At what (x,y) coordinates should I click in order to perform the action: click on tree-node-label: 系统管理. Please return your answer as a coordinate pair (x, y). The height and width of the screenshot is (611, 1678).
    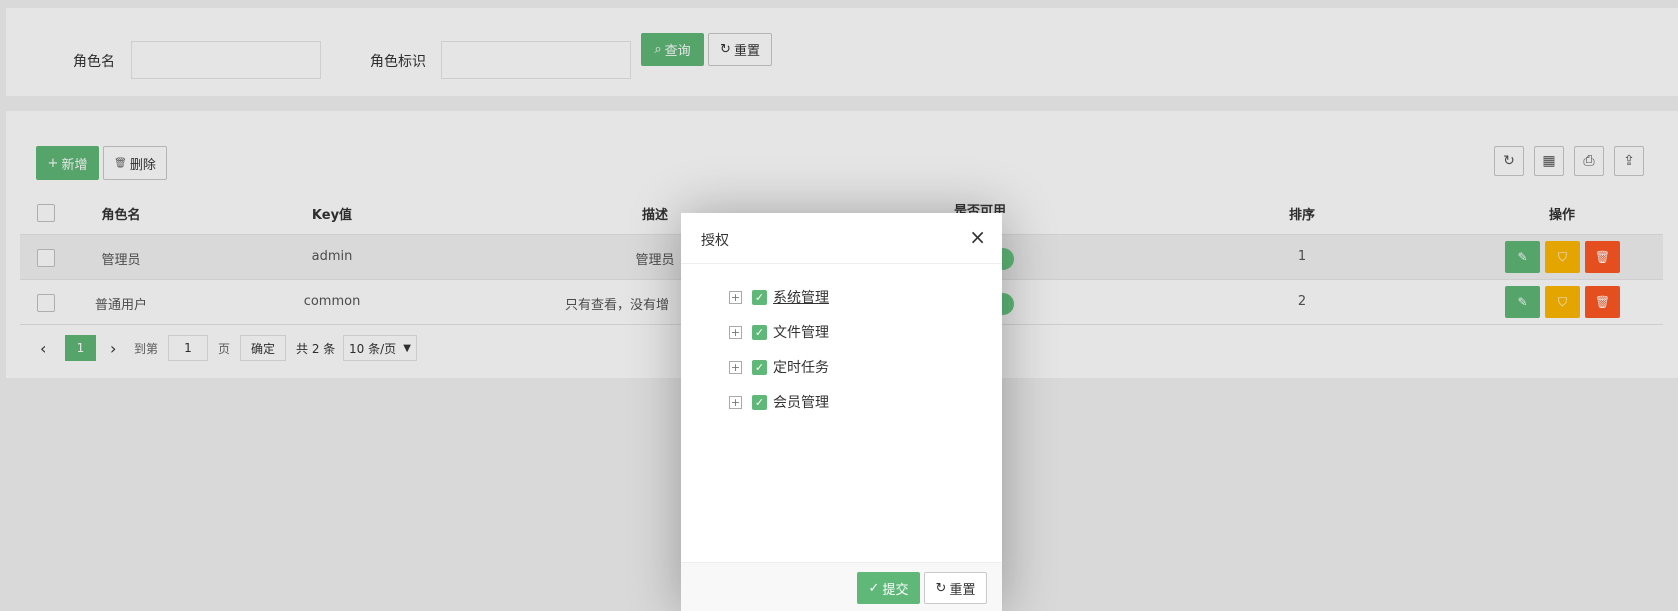
    Looking at the image, I should click on (801, 298).